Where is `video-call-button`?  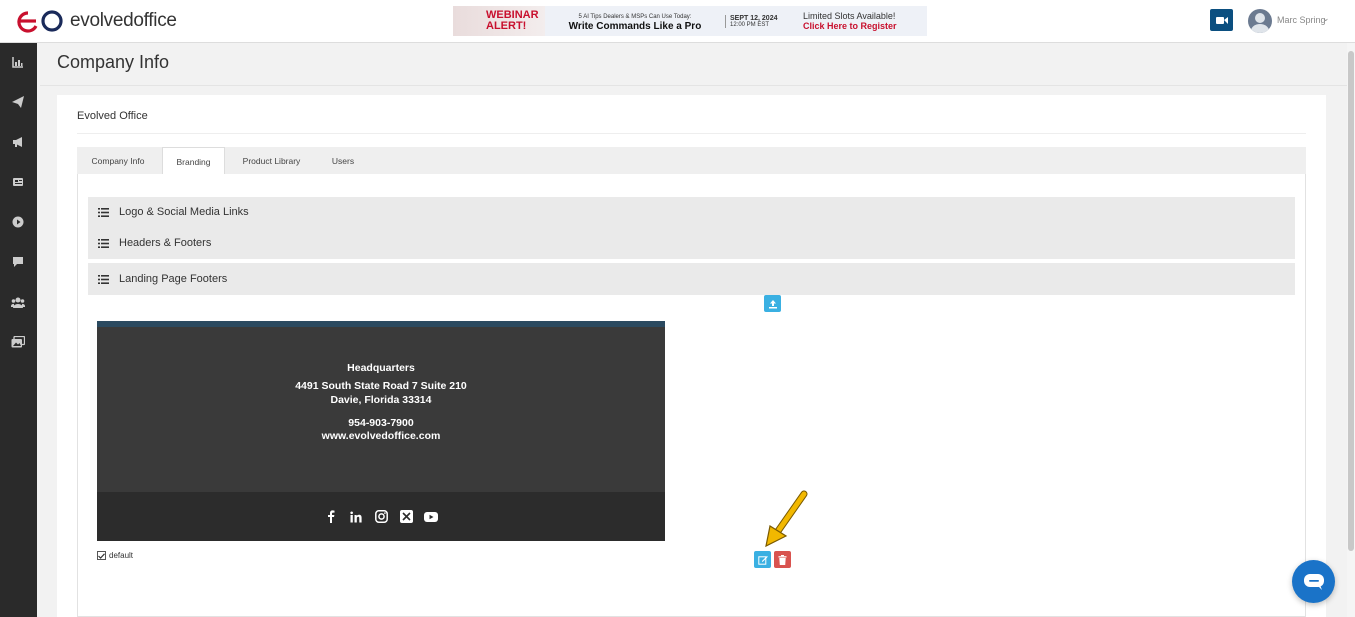 video-call-button is located at coordinates (1221, 20).